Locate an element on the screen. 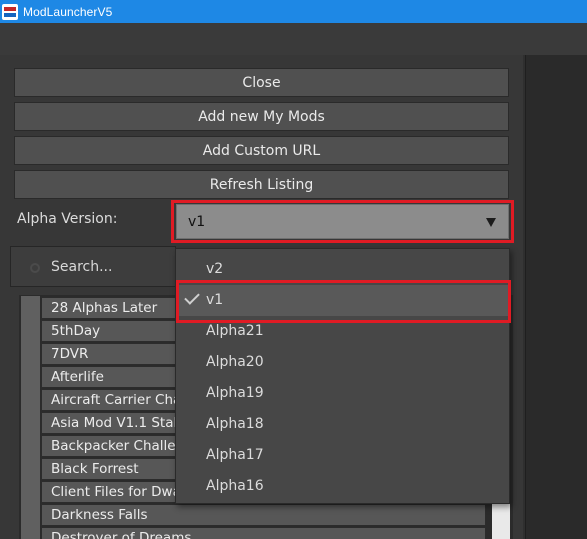 This screenshot has height=539, width=587. right-panel is located at coordinates (556, 297).